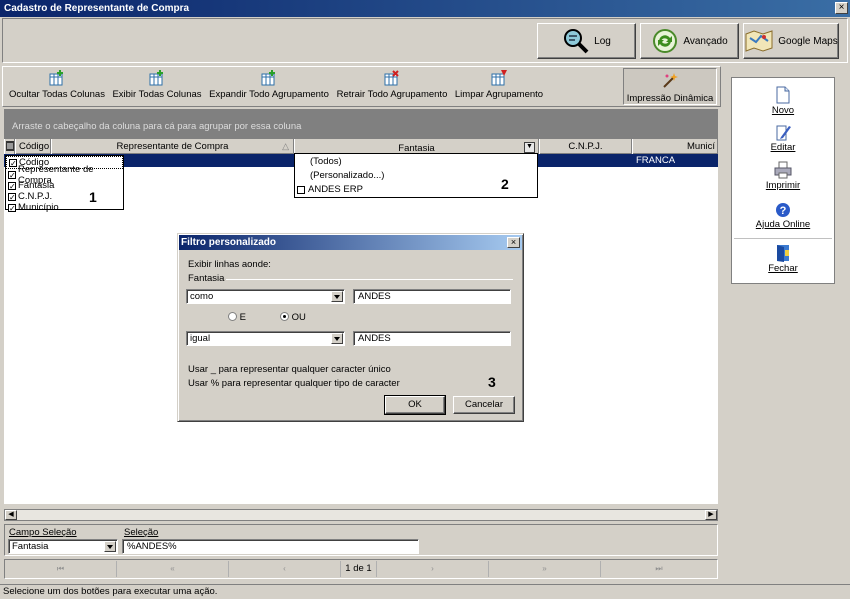 This screenshot has height=599, width=850. What do you see at coordinates (347, 175) in the screenshot?
I see `filter-option-custom: (Personalizado...)` at bounding box center [347, 175].